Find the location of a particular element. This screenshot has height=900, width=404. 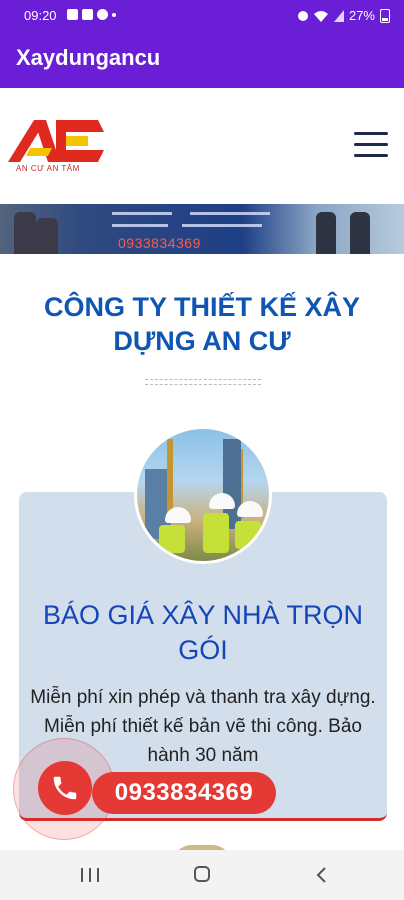

logo: AN CƯ AN TÂM is located at coordinates (56, 147).